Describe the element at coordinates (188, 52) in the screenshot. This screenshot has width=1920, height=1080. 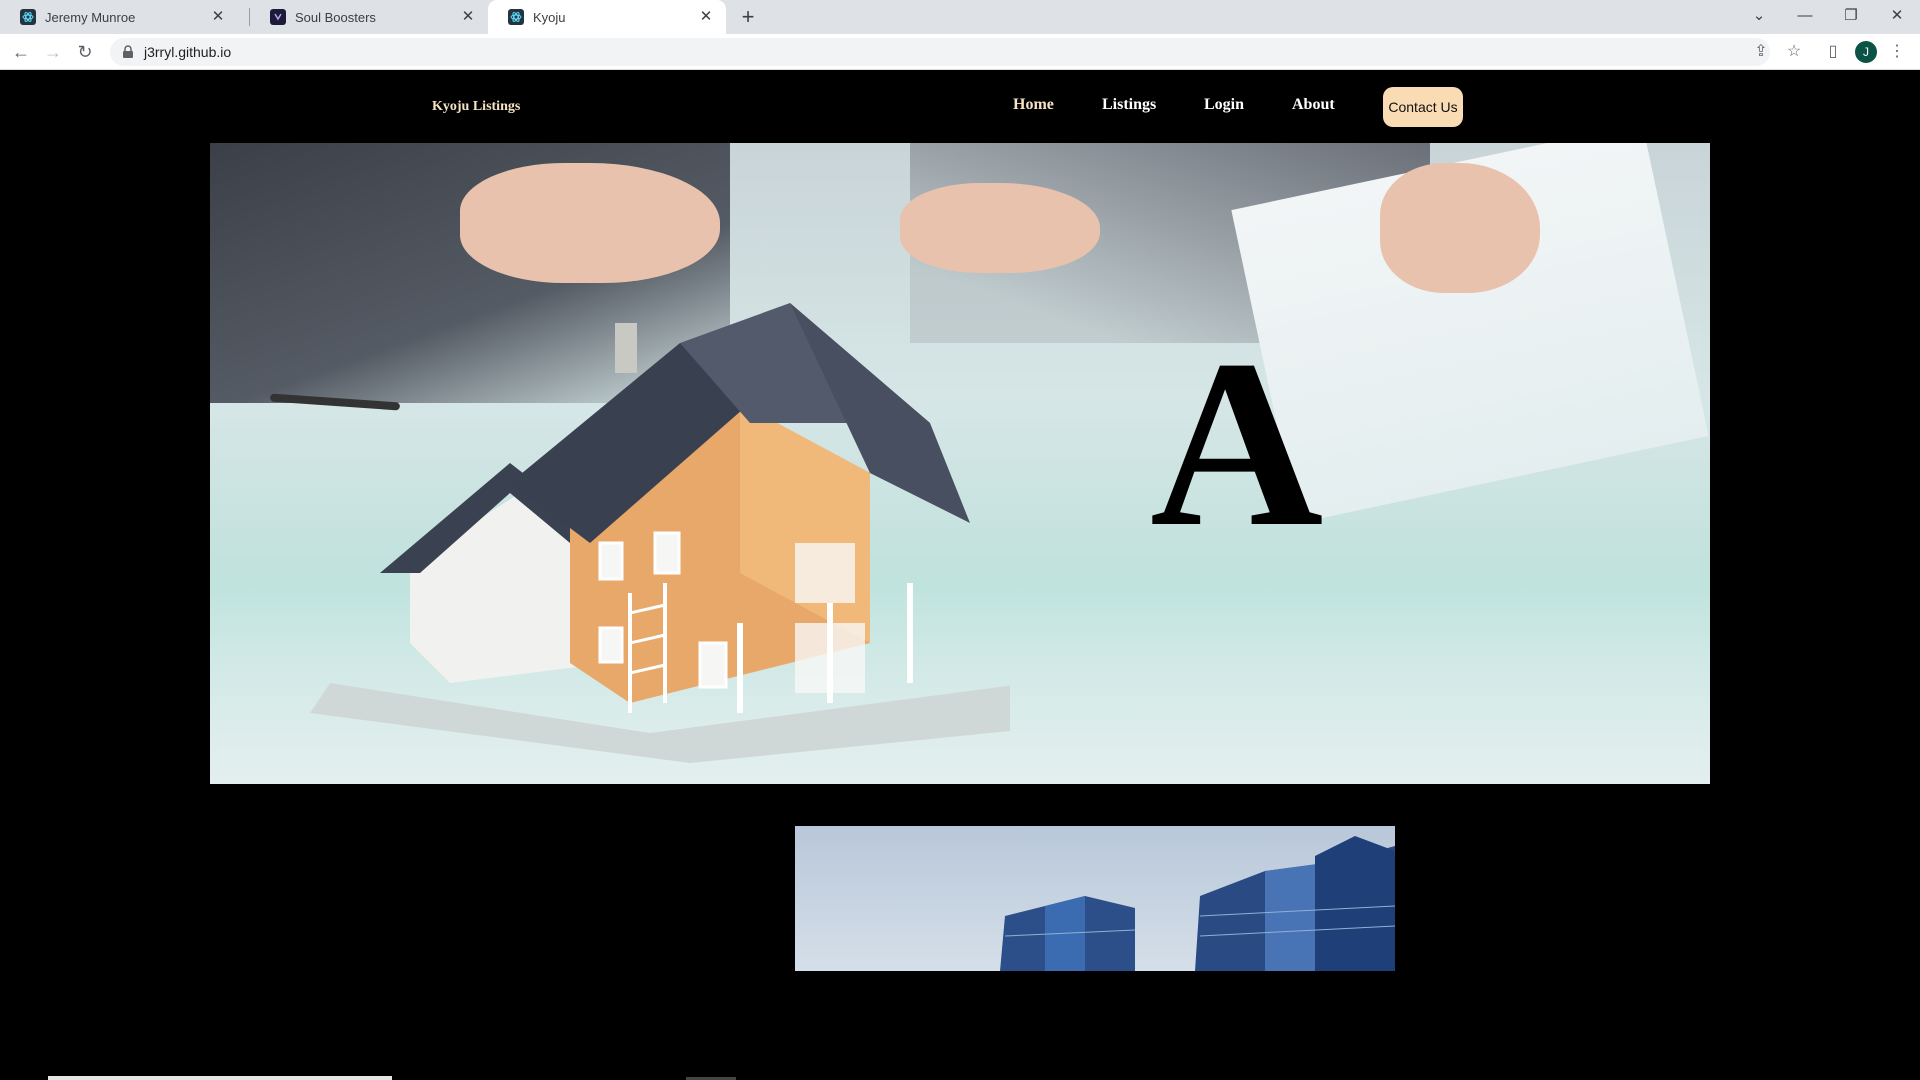
I see `url-text: j3rryl.github.io` at that location.